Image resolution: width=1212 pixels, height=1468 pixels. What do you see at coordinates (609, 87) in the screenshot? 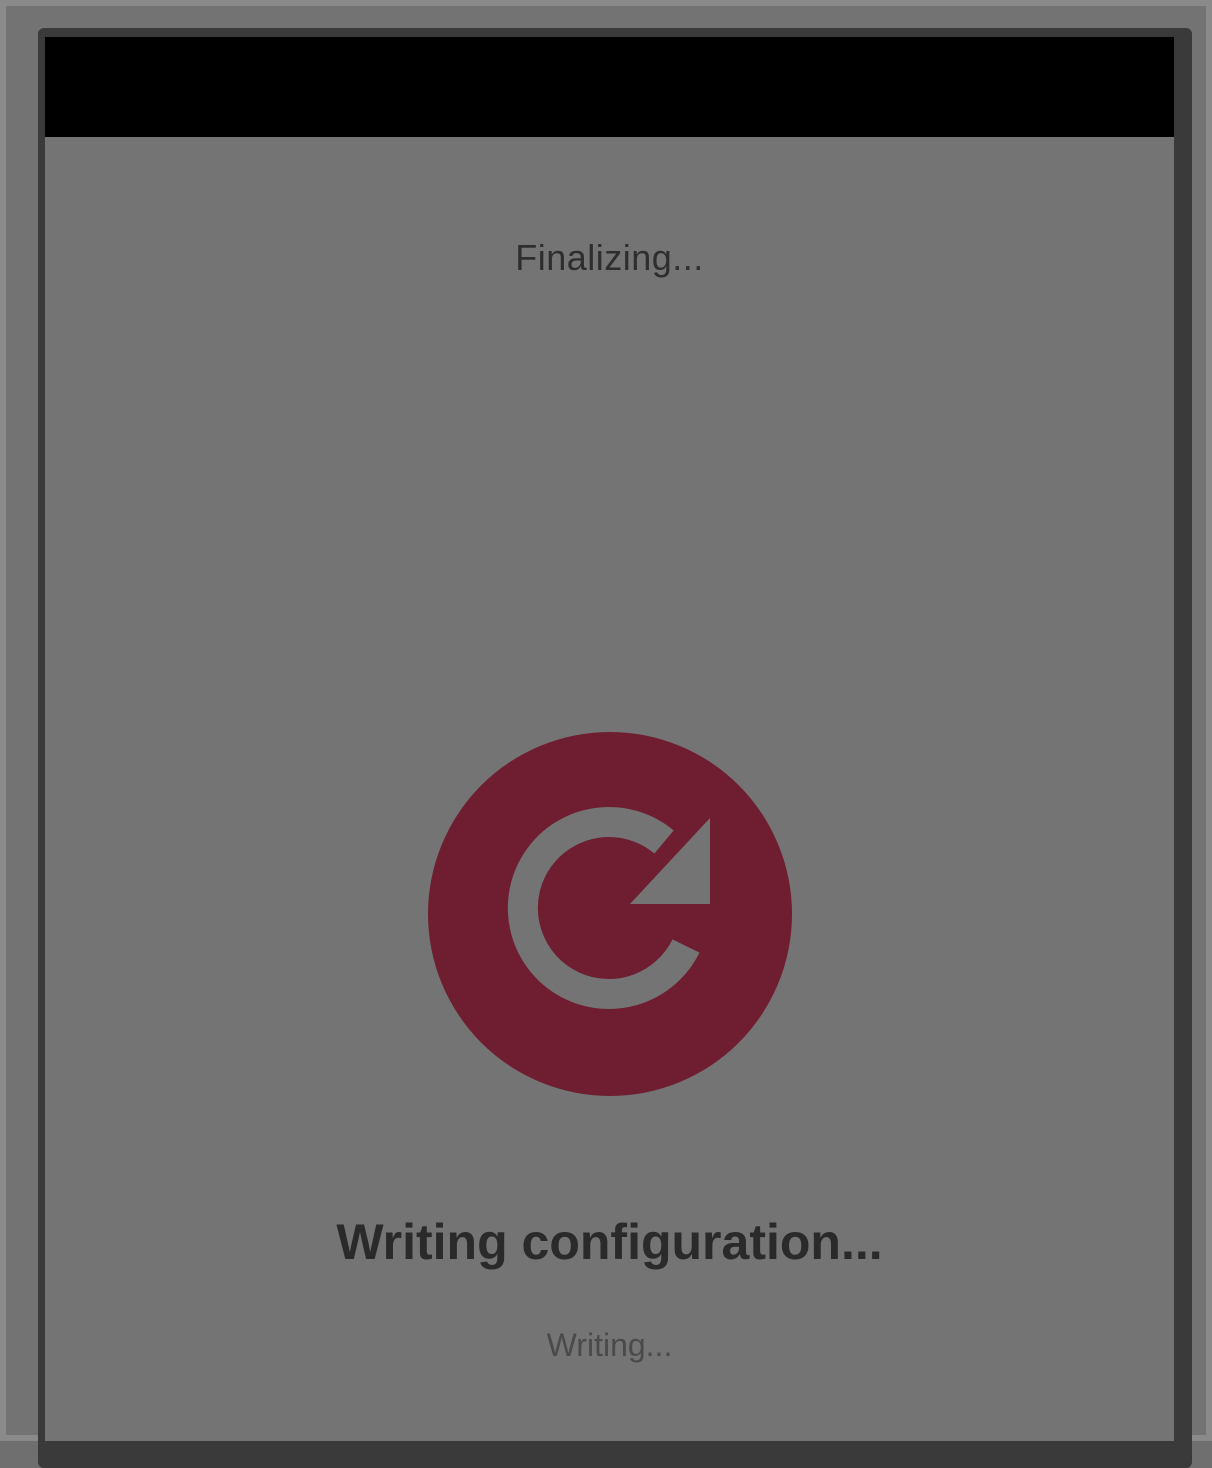
I see `status-bar` at bounding box center [609, 87].